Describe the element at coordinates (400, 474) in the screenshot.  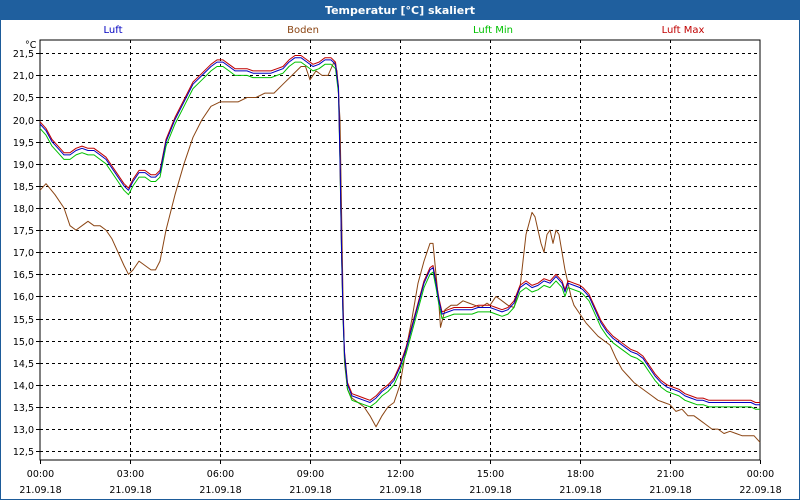
I see `x-tick-time-label: 12:00` at that location.